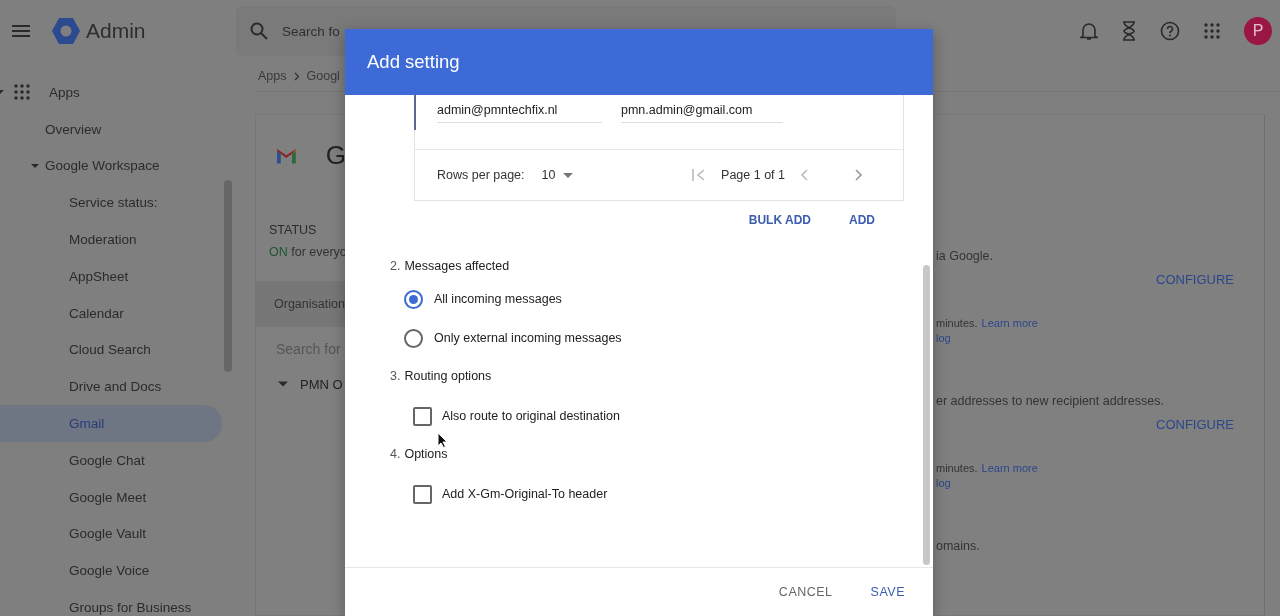 Image resolution: width=1280 pixels, height=616 pixels. Describe the element at coordinates (312, 384) in the screenshot. I see `tree-item: PMN O` at that location.